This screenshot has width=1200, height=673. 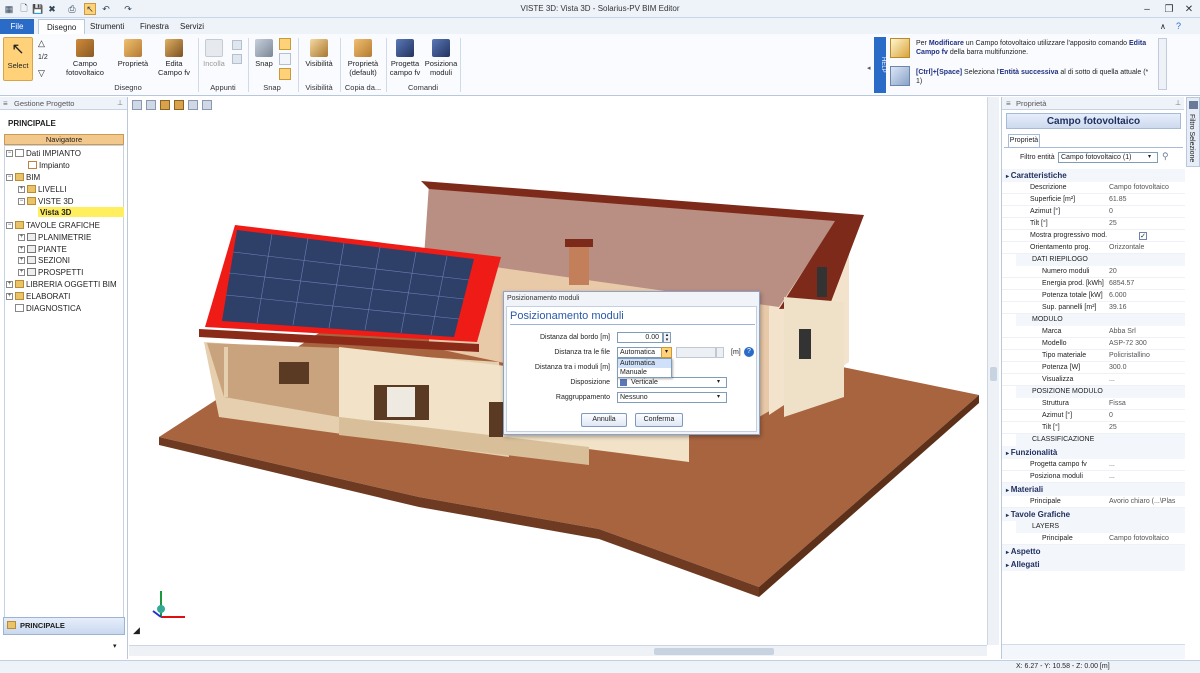 I want to click on vertical-scrollbar, so click(x=993, y=371).